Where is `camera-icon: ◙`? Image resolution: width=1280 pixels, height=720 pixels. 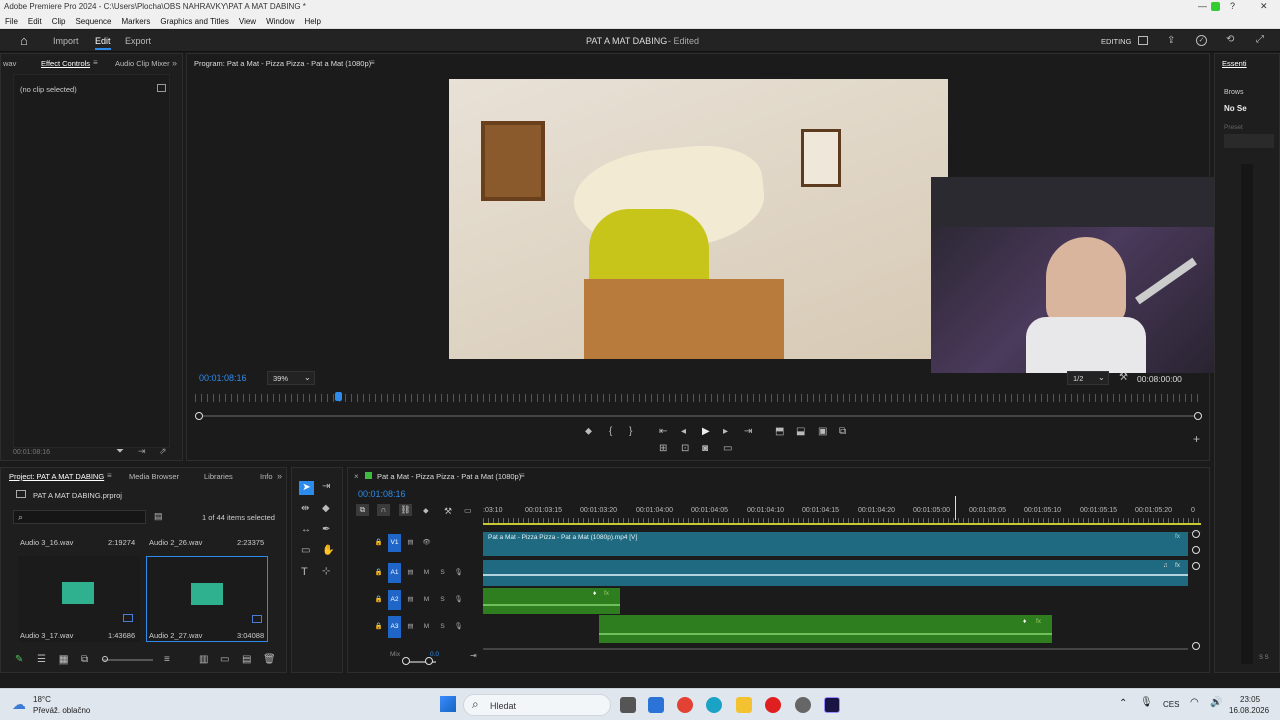 camera-icon: ◙ is located at coordinates (705, 449).